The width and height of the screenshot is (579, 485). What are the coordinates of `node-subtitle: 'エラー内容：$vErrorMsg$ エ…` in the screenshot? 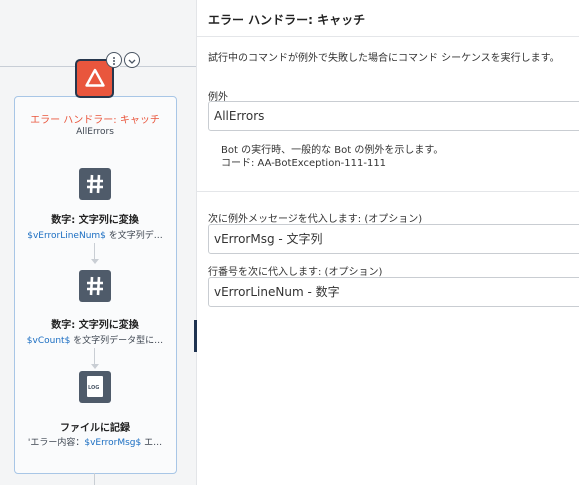 It's located at (95, 441).